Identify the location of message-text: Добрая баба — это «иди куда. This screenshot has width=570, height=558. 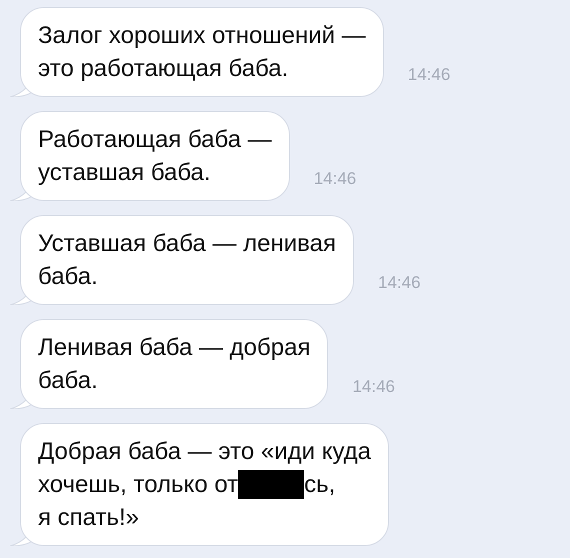
(205, 452).